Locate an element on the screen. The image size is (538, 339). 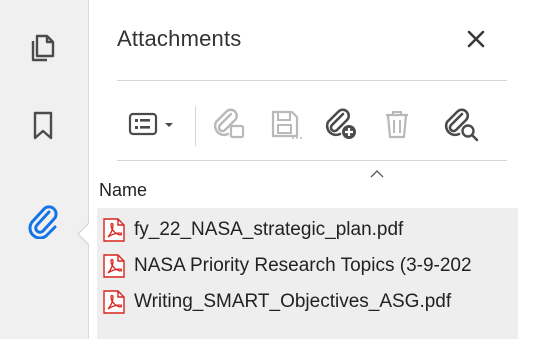
save-attachment-icon is located at coordinates (285, 126).